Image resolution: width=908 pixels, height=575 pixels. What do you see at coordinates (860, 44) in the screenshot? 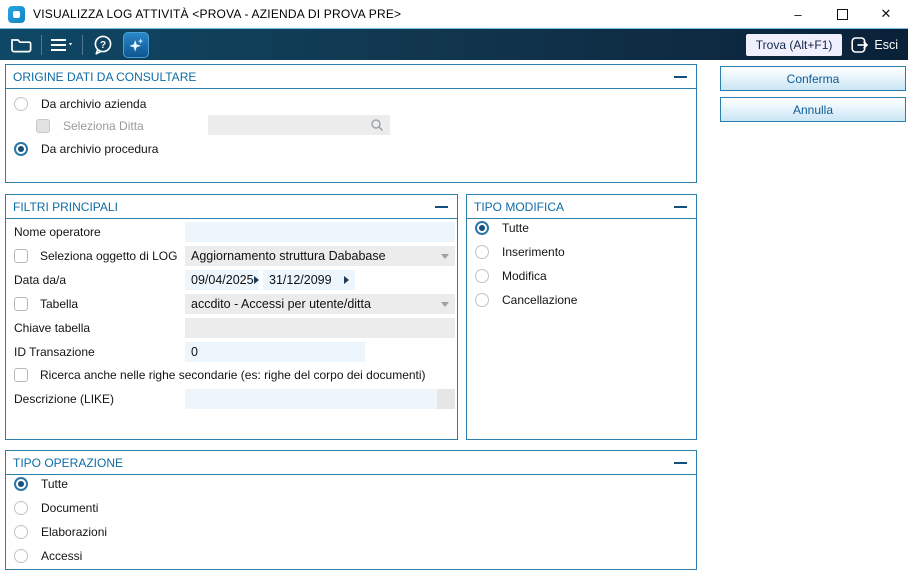
I see `exit-icon` at bounding box center [860, 44].